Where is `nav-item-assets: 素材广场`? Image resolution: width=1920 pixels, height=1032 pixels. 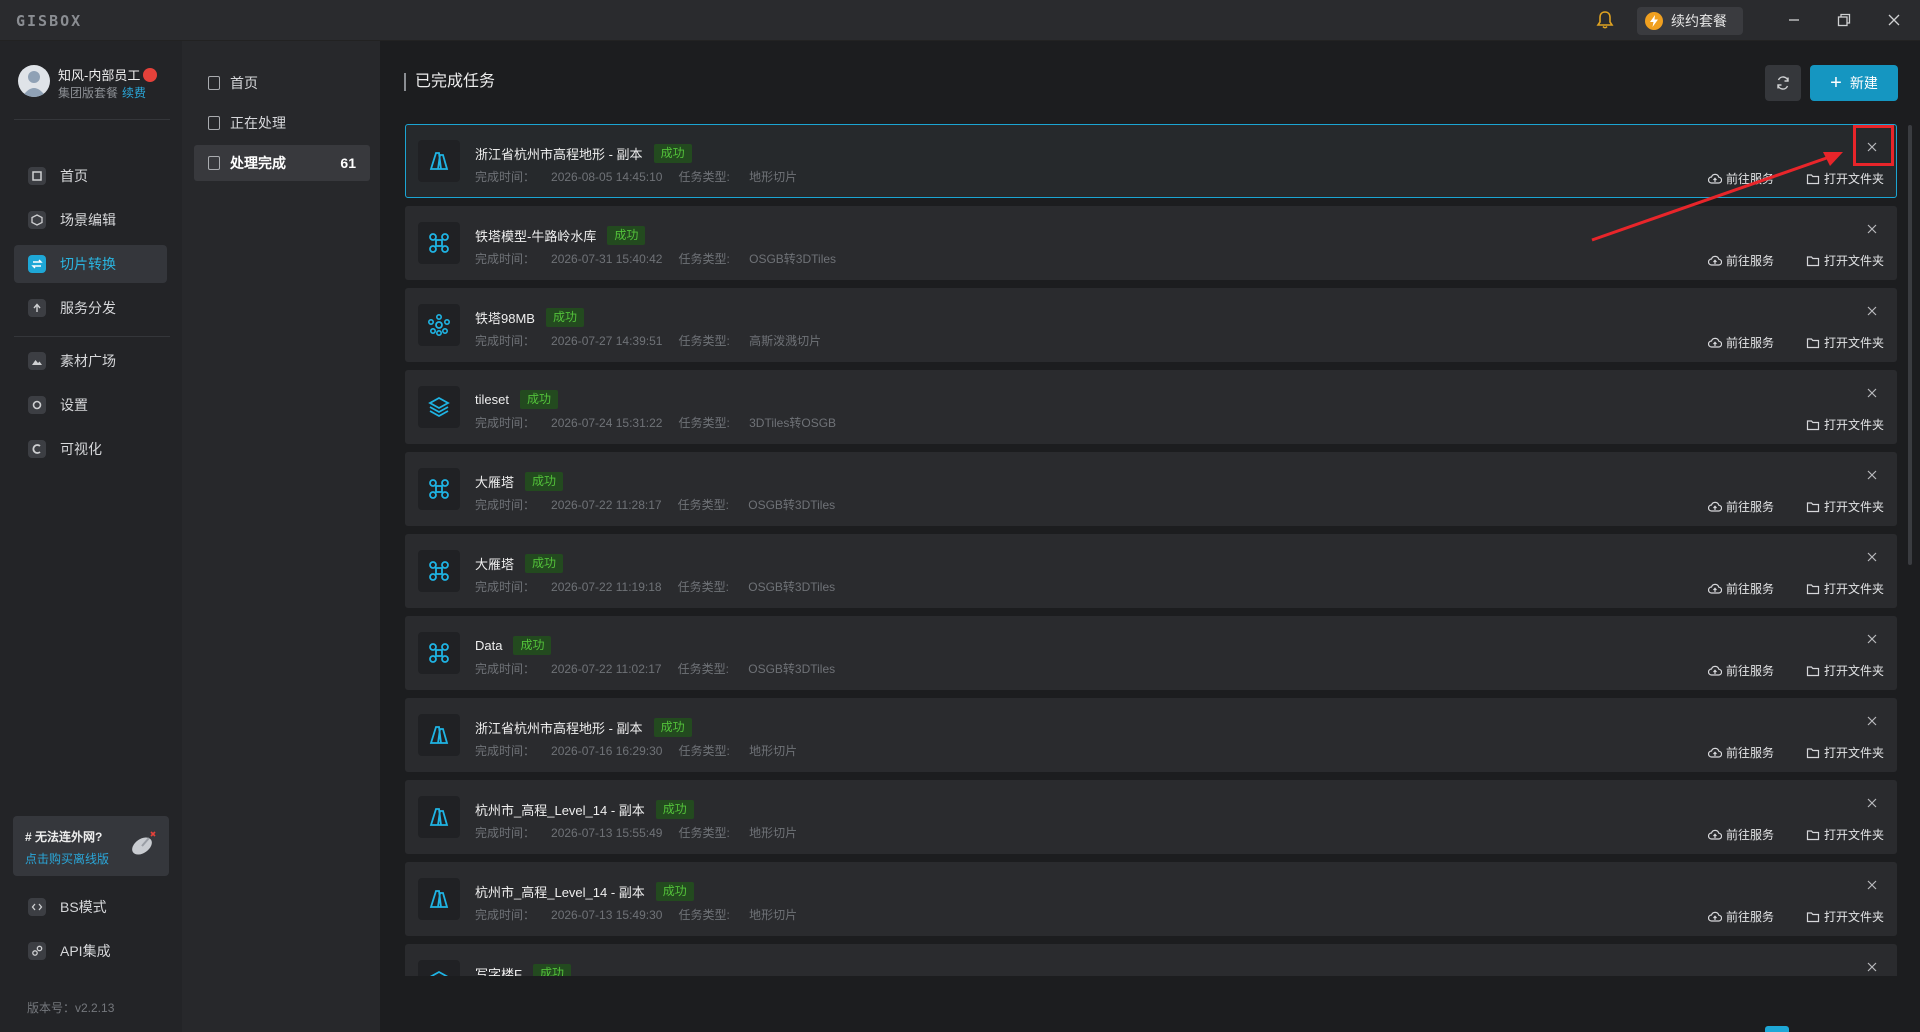
nav-item-assets: 素材广场 is located at coordinates (90, 361).